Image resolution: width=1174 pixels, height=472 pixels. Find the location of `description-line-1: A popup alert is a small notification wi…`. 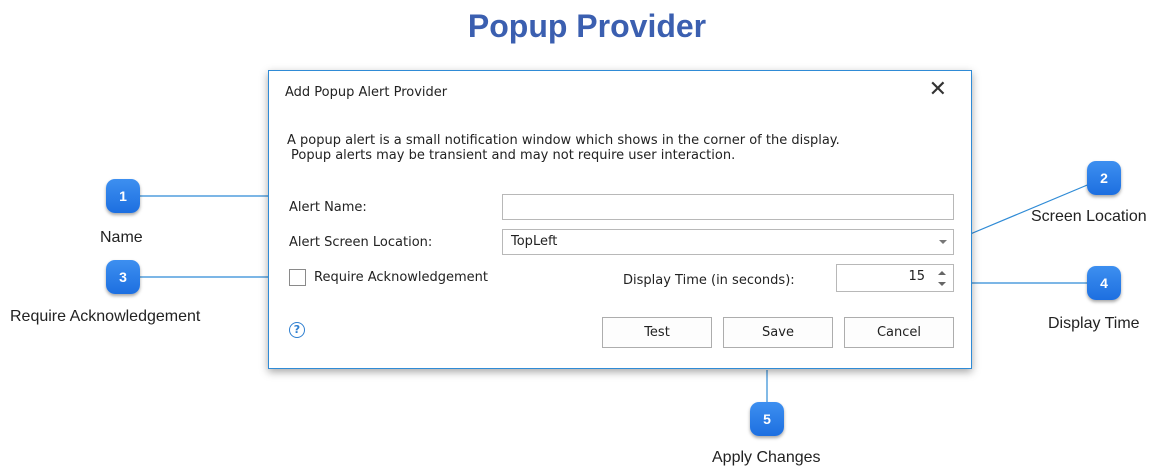

description-line-1: A popup alert is a small notification wi… is located at coordinates (563, 140).